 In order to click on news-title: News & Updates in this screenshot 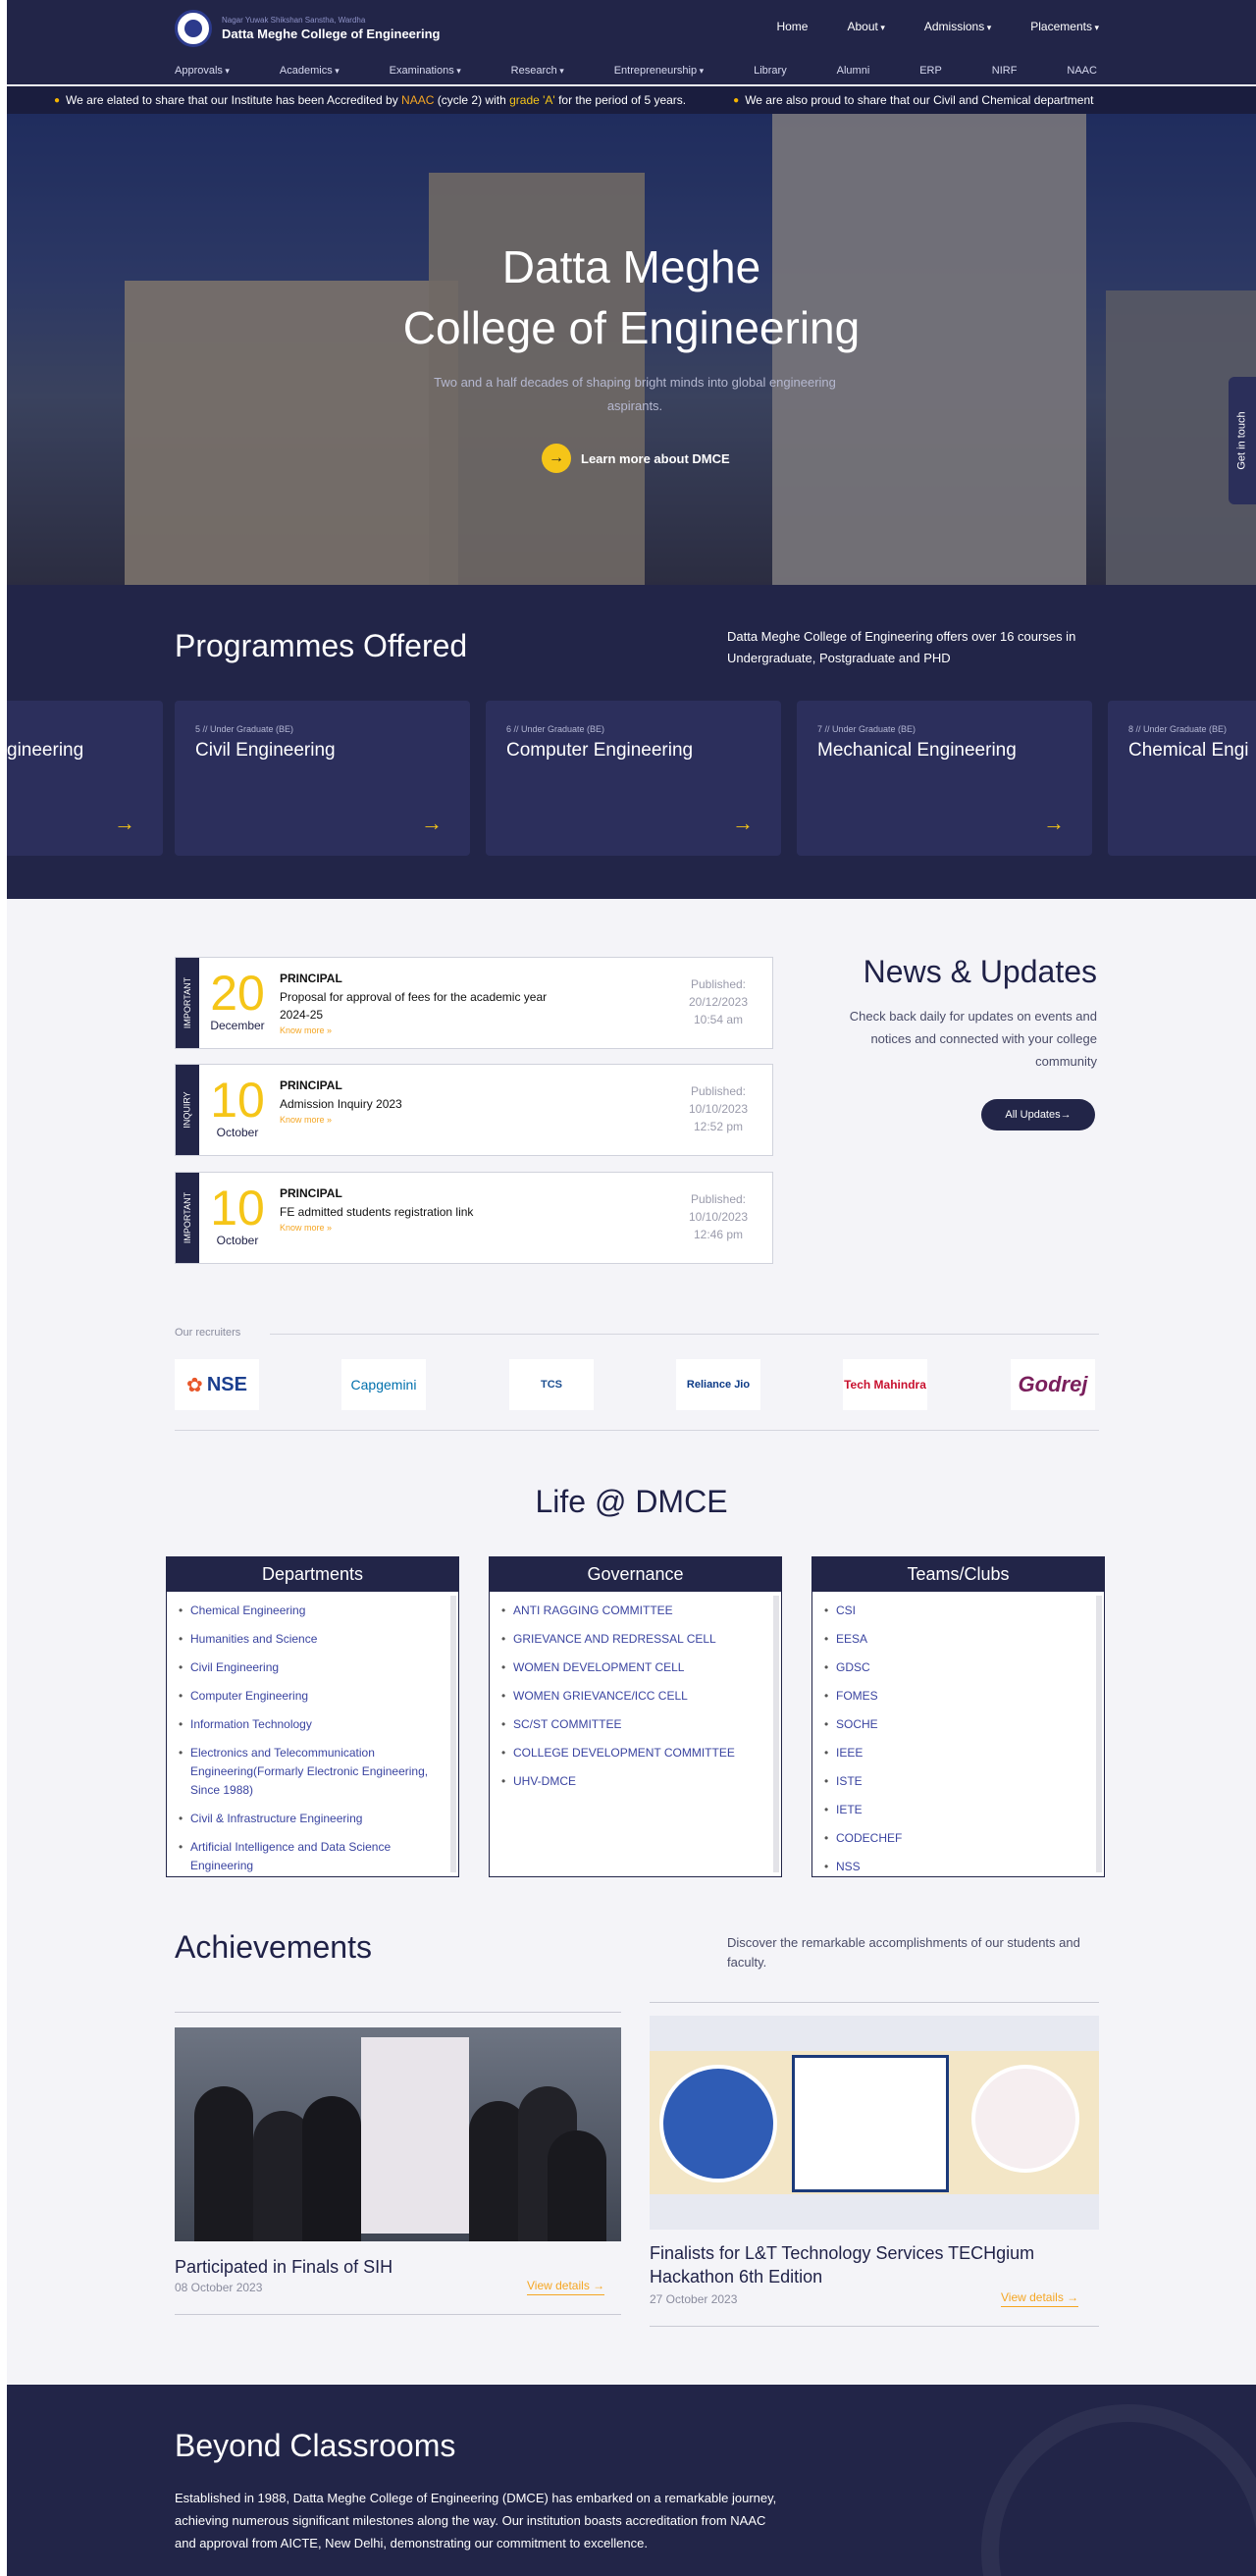, I will do `click(980, 971)`.